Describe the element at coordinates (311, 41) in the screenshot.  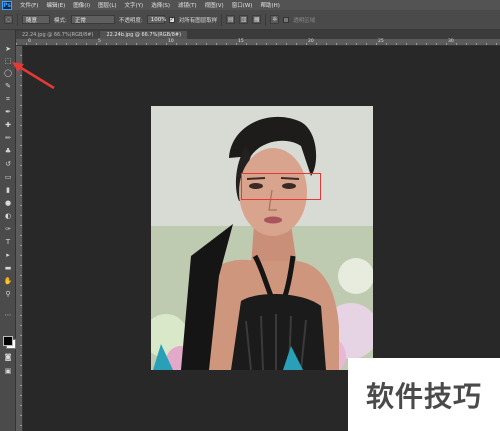
I see `ruler-tick-label: 20` at that location.